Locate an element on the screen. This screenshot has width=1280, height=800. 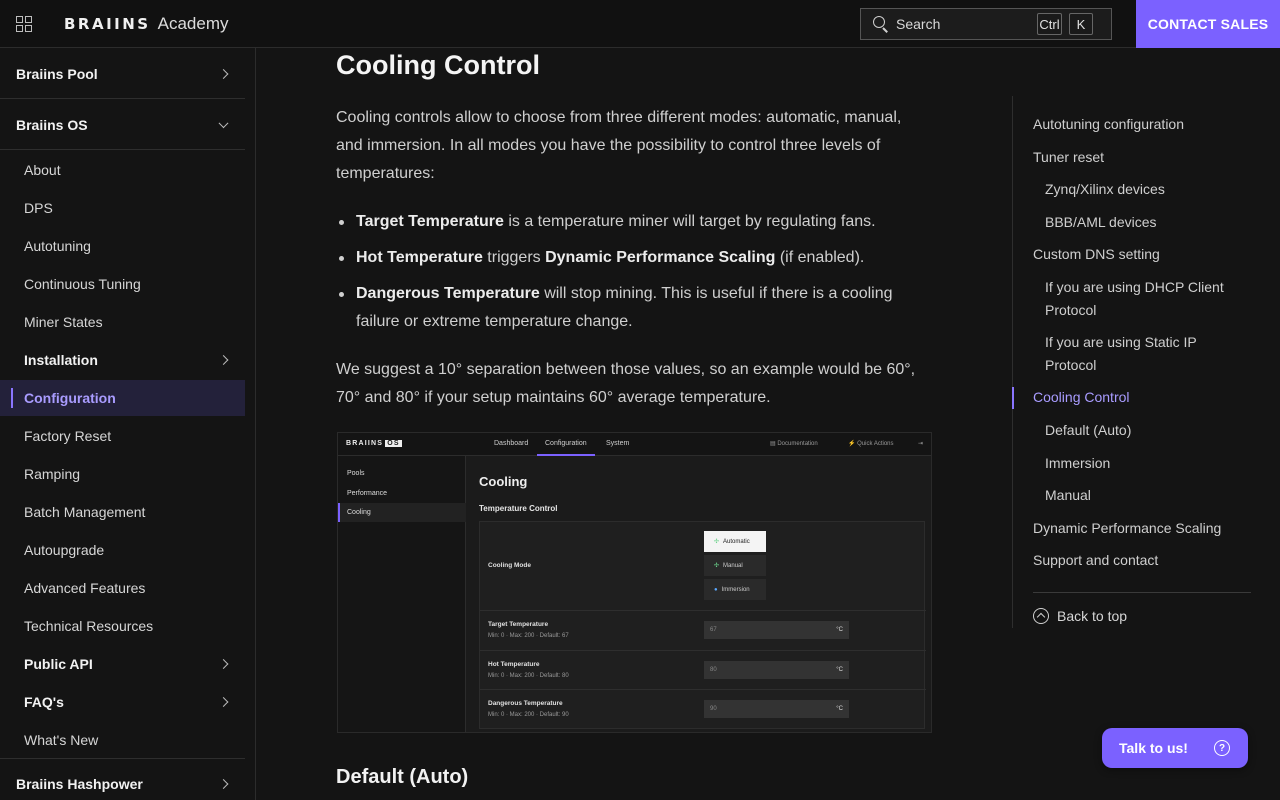
sidebar-item-public-api: Public API is located at coordinates (122, 664).